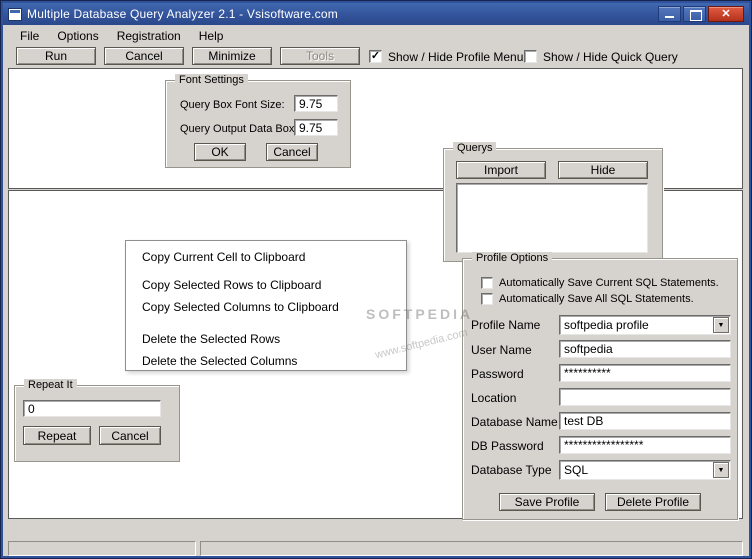 This screenshot has width=752, height=559. Describe the element at coordinates (471, 548) in the screenshot. I see `status-panel-right` at that location.